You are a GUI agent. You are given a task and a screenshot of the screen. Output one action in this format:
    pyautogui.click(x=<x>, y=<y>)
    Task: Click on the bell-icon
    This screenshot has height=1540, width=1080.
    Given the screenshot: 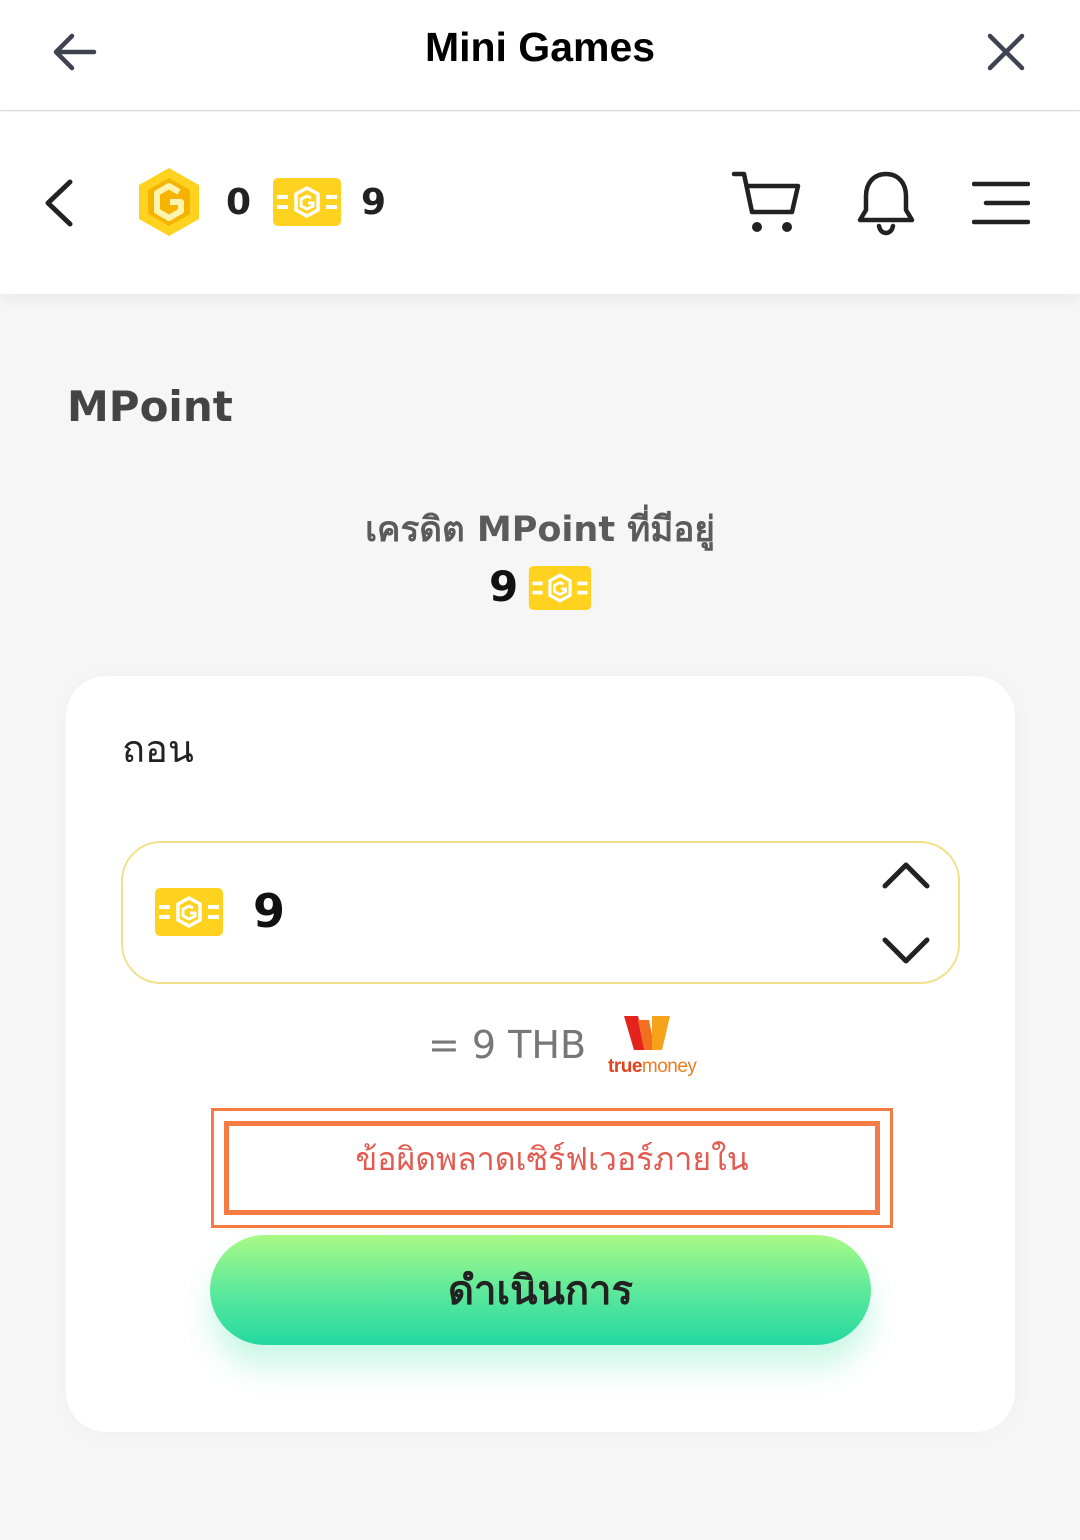 What is the action you would take?
    pyautogui.click(x=886, y=203)
    